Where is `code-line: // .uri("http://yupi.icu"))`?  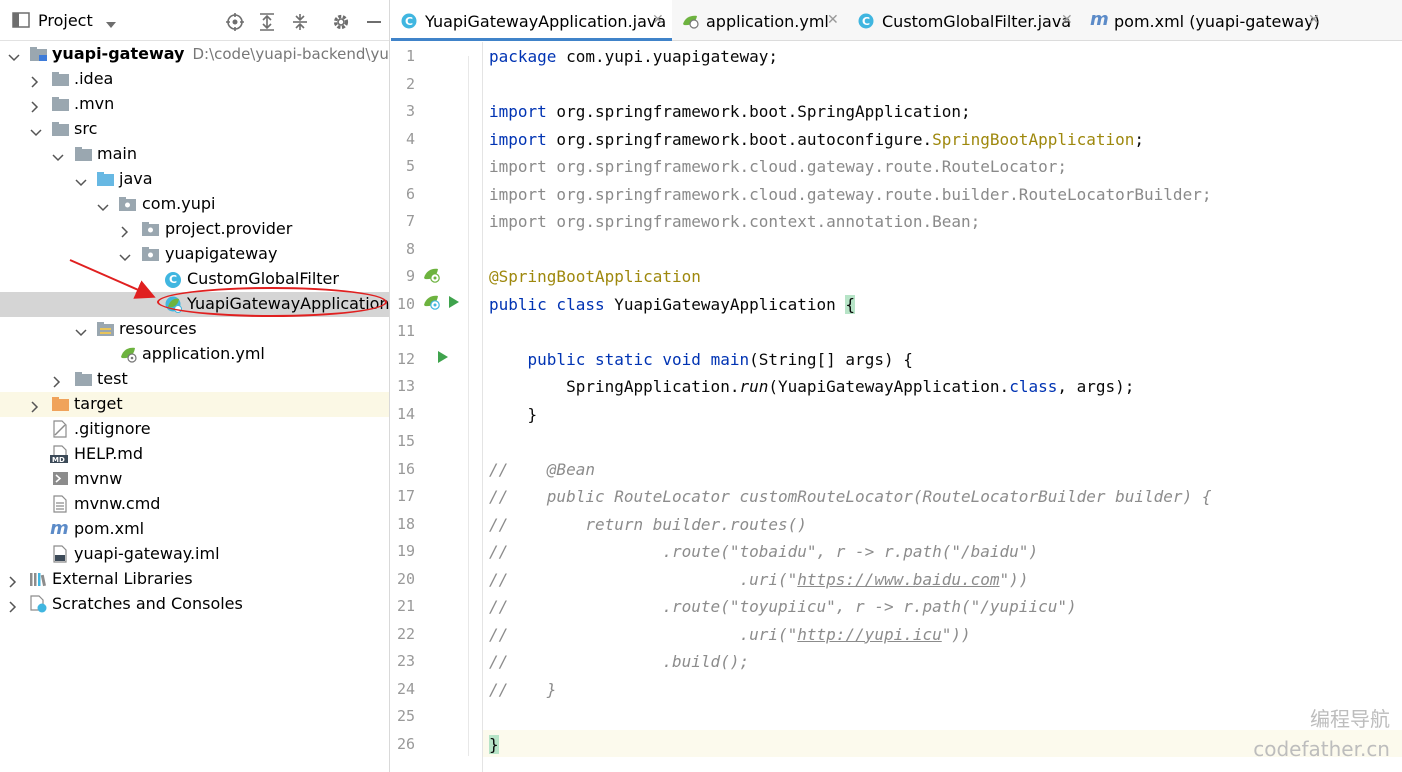
code-line: // .uri("http://yupi.icu")) is located at coordinates (730, 634).